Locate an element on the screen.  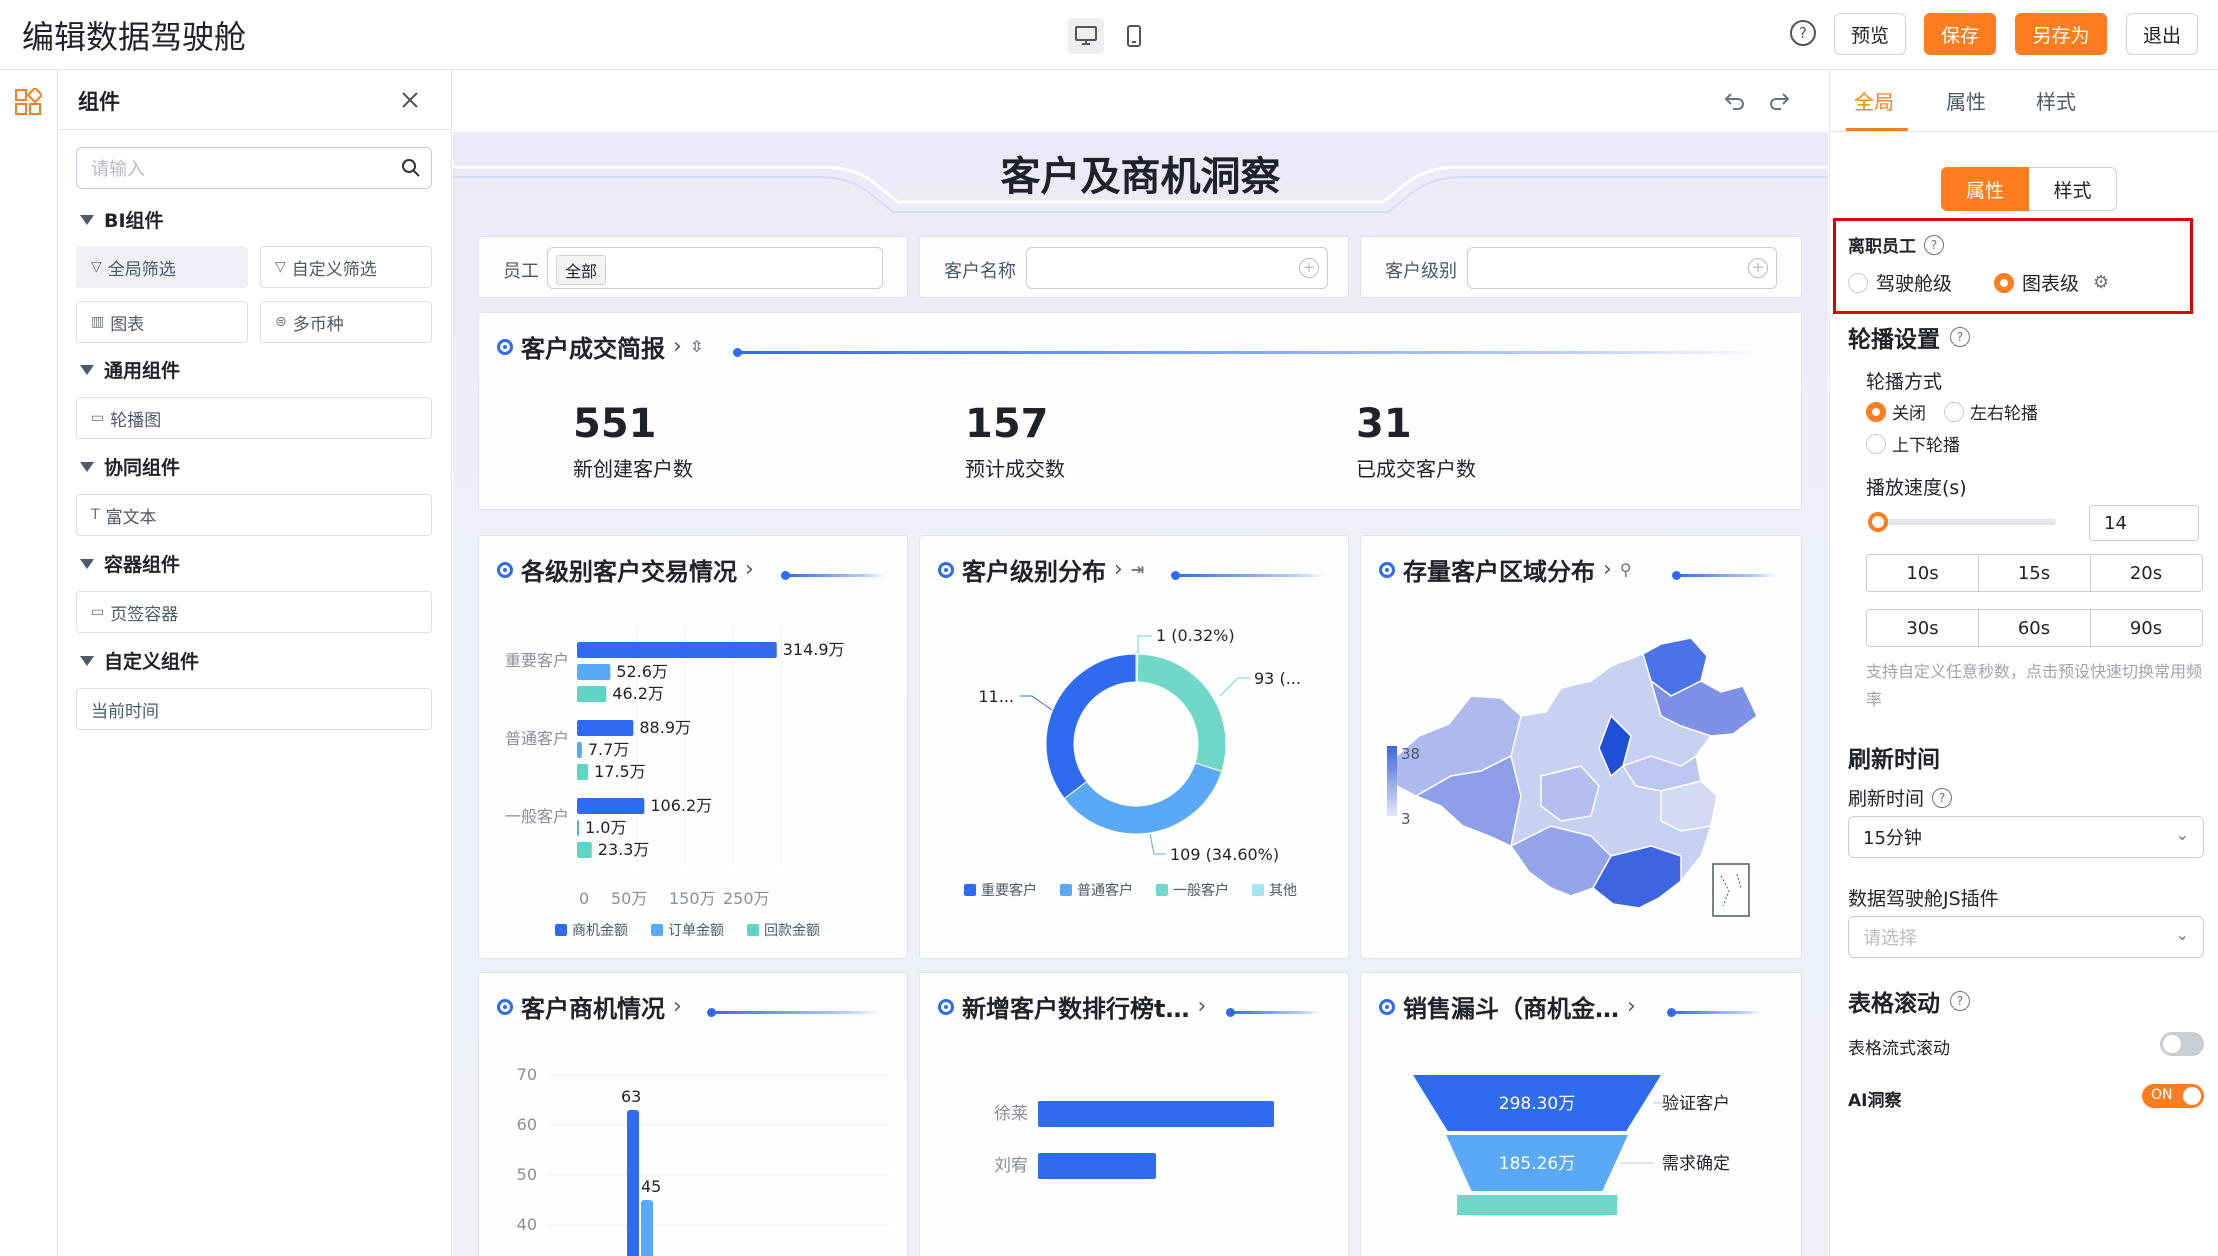
export-icon: ⇥ is located at coordinates (1137, 569).